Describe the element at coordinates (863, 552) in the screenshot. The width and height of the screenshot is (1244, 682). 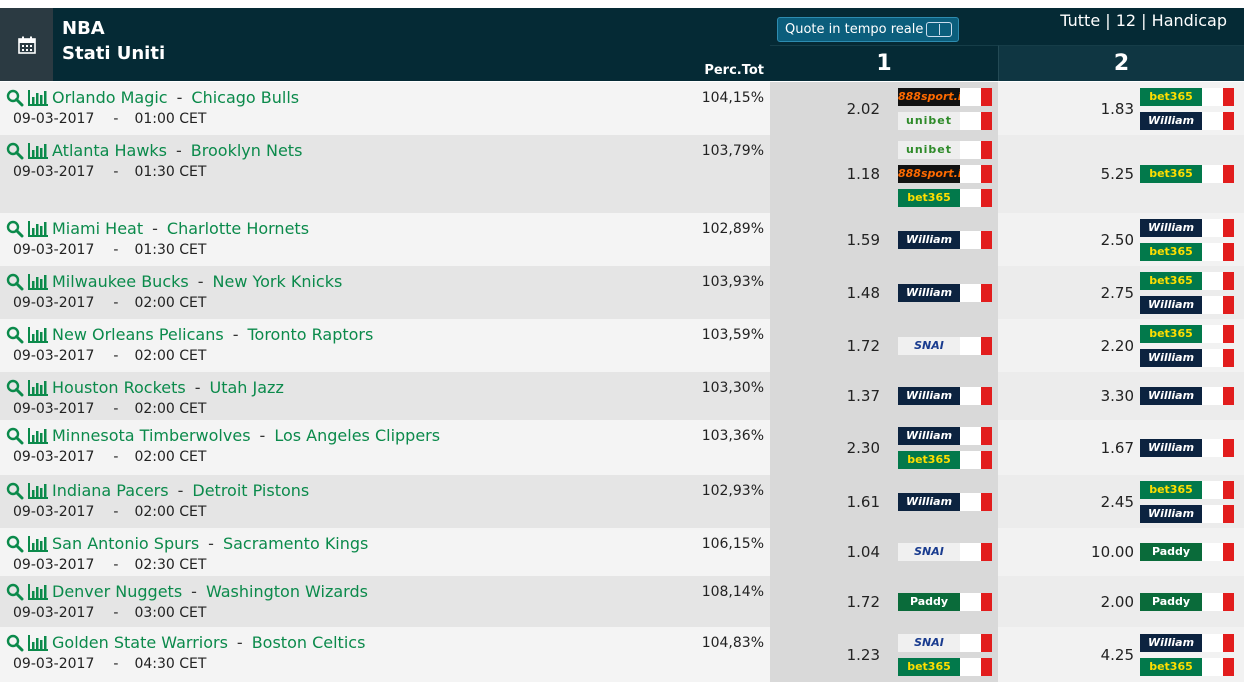
I see `odd-value-home: 1.04` at that location.